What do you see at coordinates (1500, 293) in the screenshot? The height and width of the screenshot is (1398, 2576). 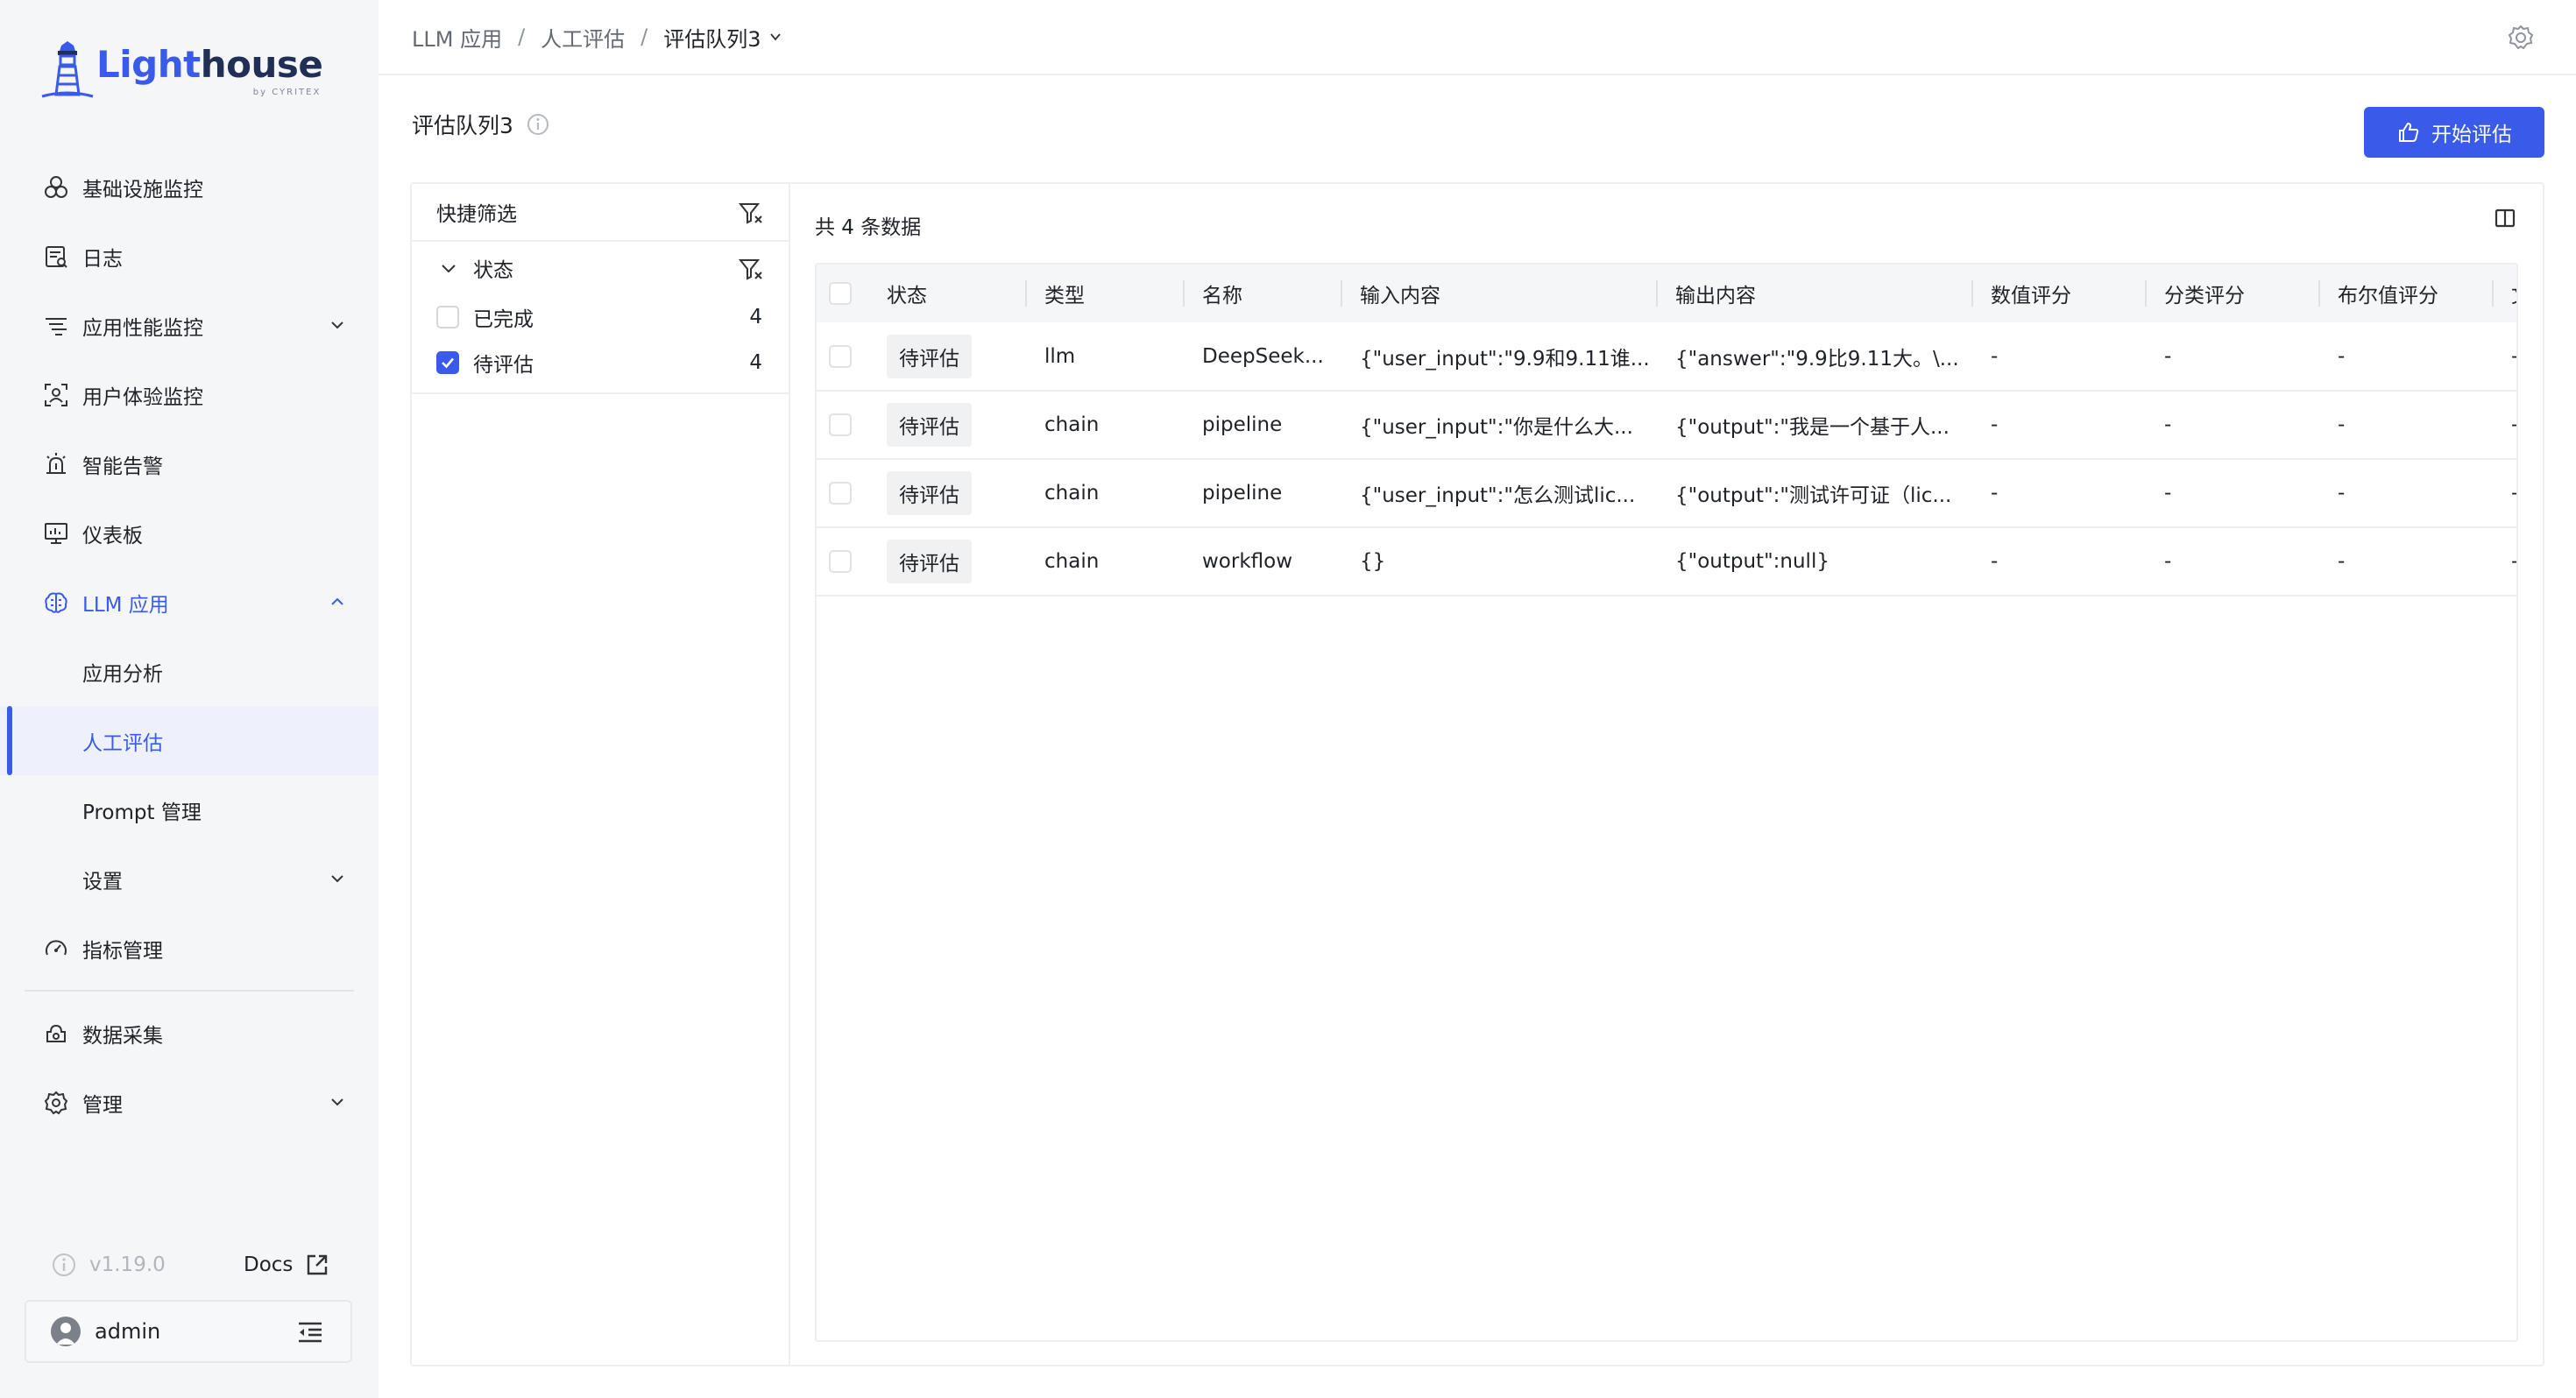 I see `column-header-input: 输入内容` at bounding box center [1500, 293].